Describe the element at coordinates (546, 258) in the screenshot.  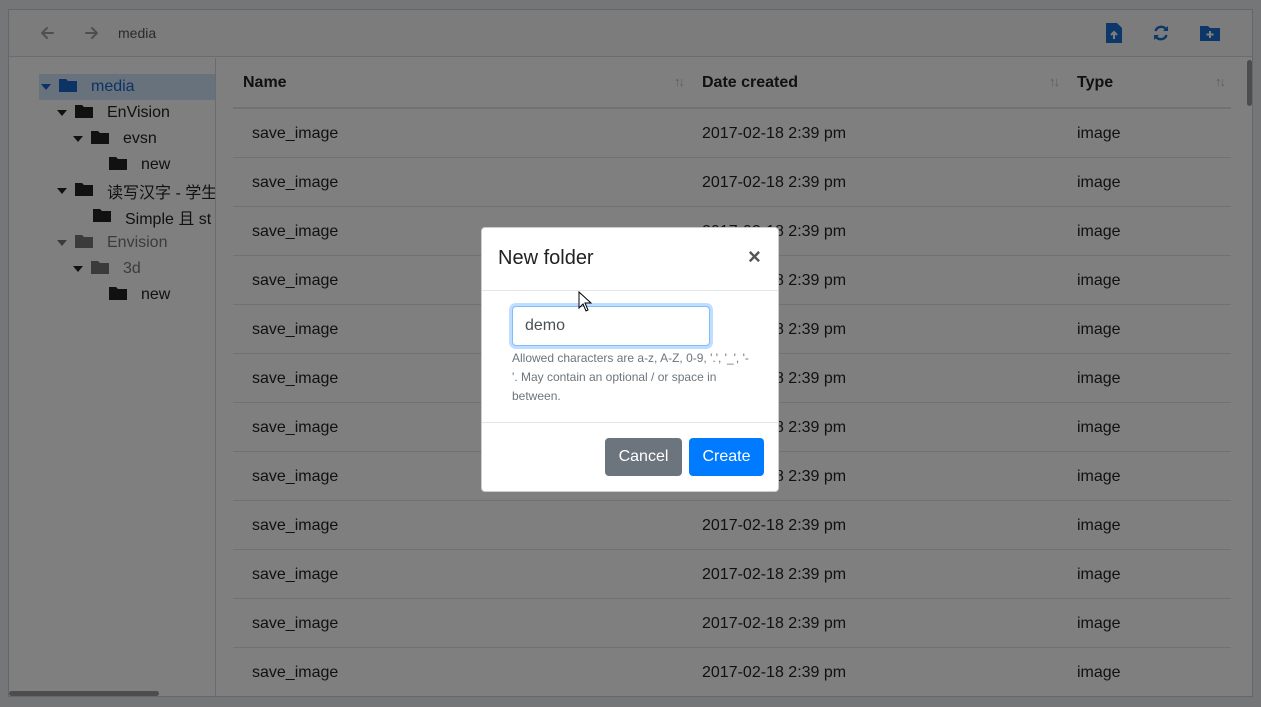
I see `dialog-title: New folder` at that location.